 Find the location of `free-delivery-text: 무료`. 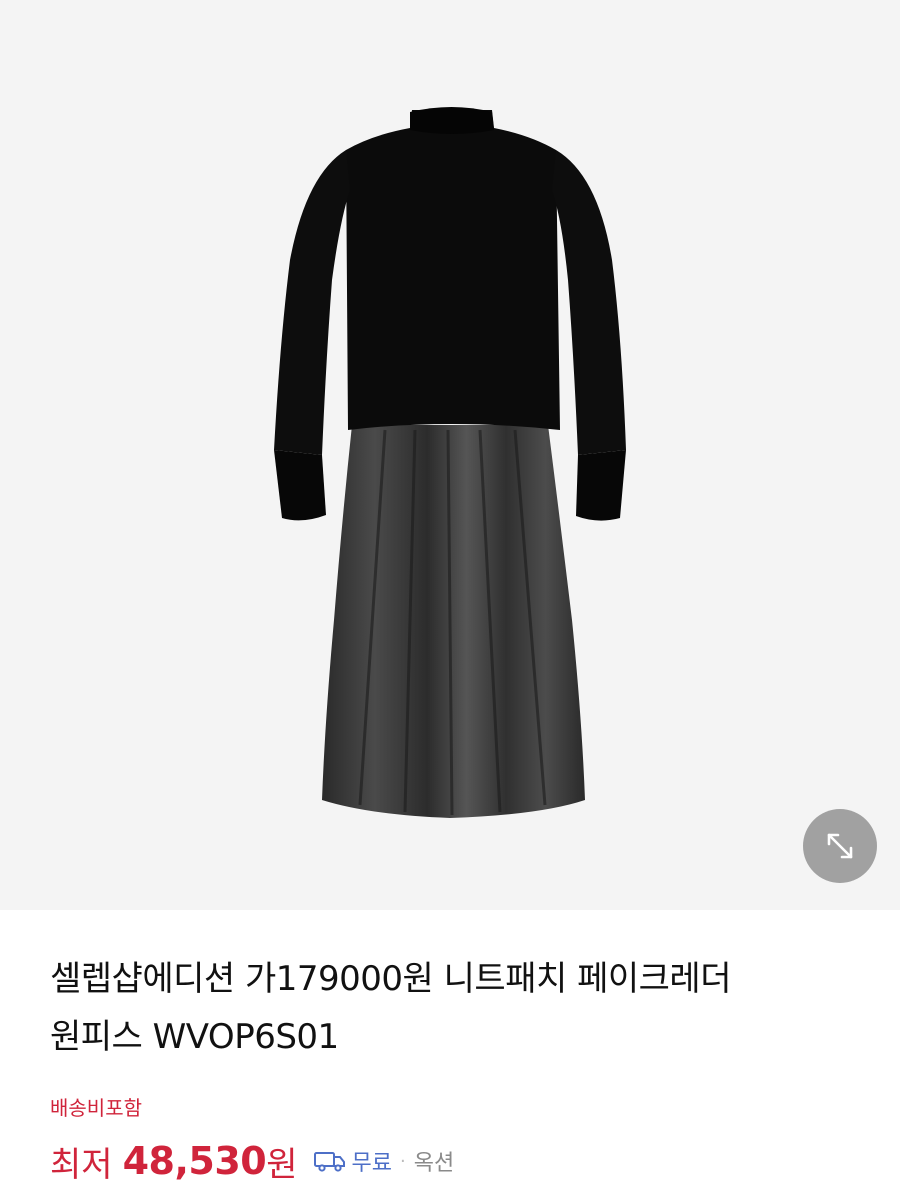

free-delivery-text: 무료 is located at coordinates (371, 1163).